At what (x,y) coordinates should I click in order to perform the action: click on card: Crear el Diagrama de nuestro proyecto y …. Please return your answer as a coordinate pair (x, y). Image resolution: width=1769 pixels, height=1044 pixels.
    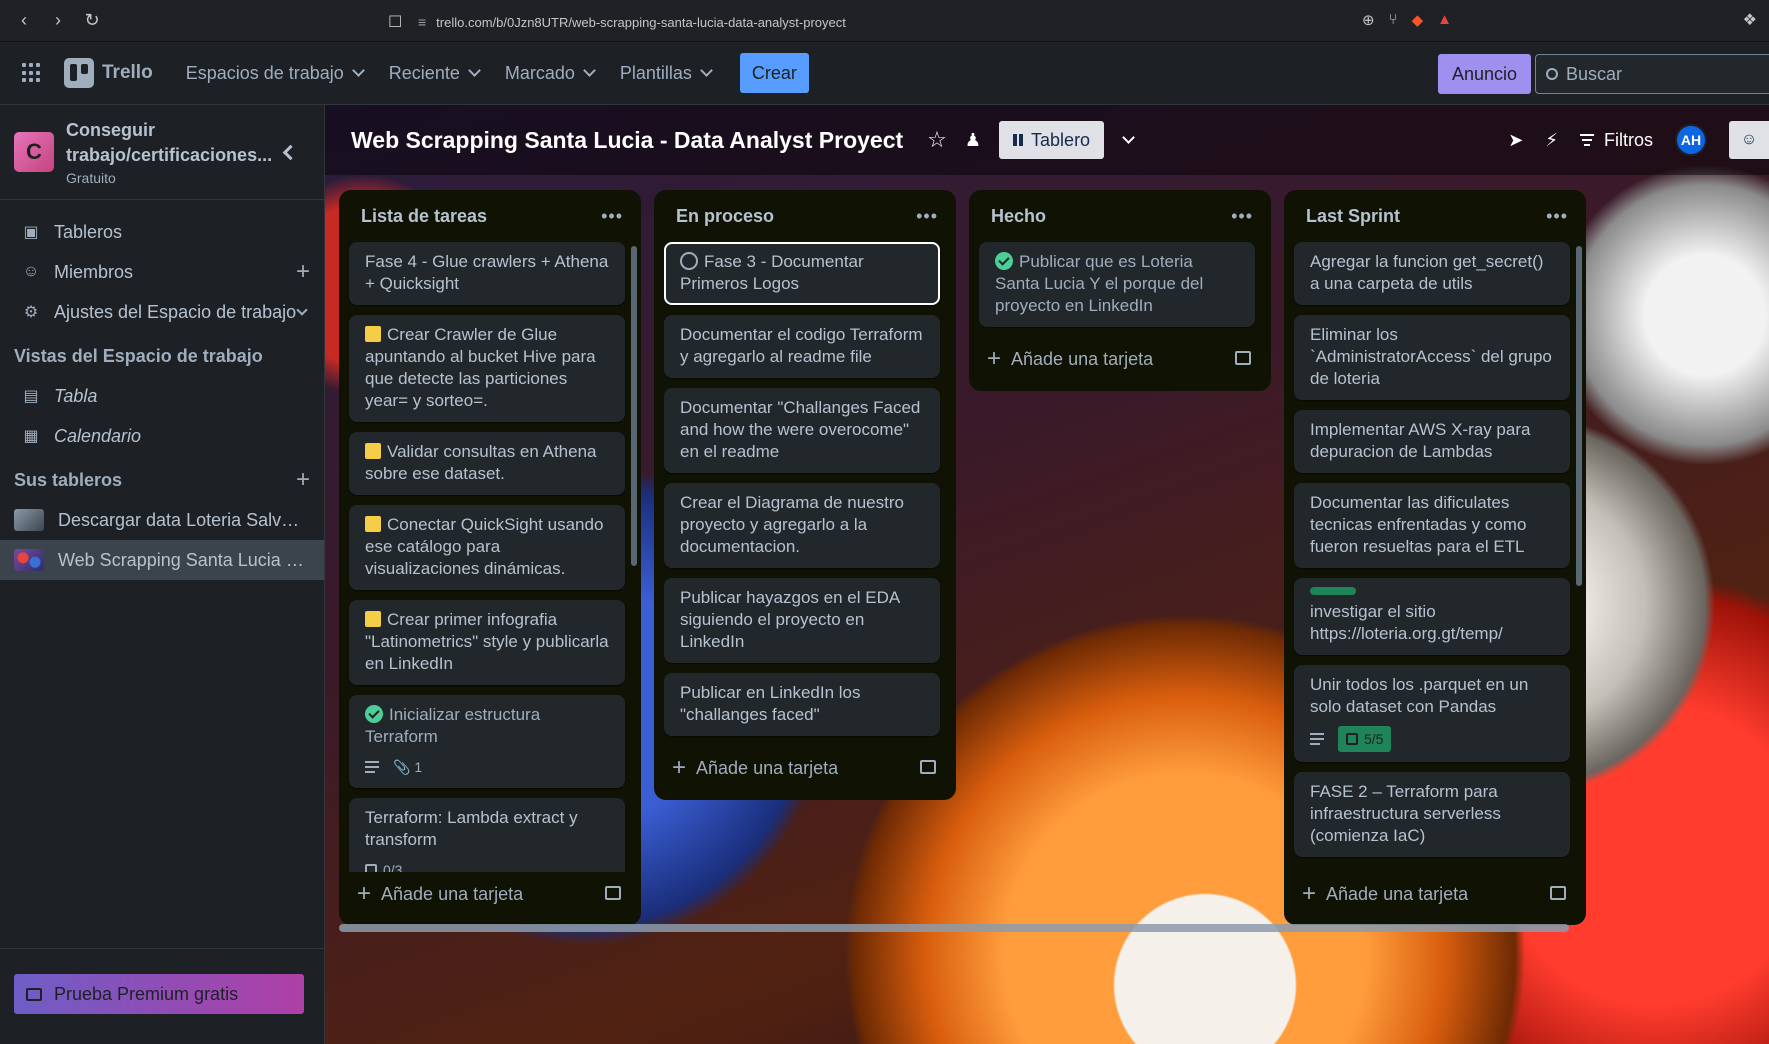
    Looking at the image, I should click on (802, 525).